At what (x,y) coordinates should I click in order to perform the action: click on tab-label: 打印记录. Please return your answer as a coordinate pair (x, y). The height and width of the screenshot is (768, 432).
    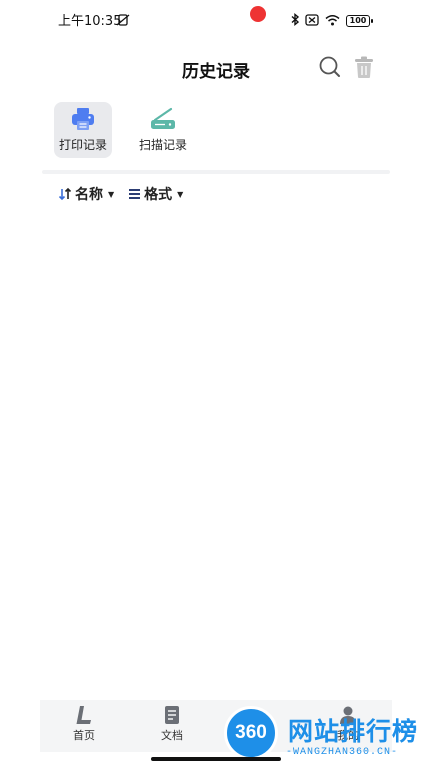
    Looking at the image, I should click on (82, 145).